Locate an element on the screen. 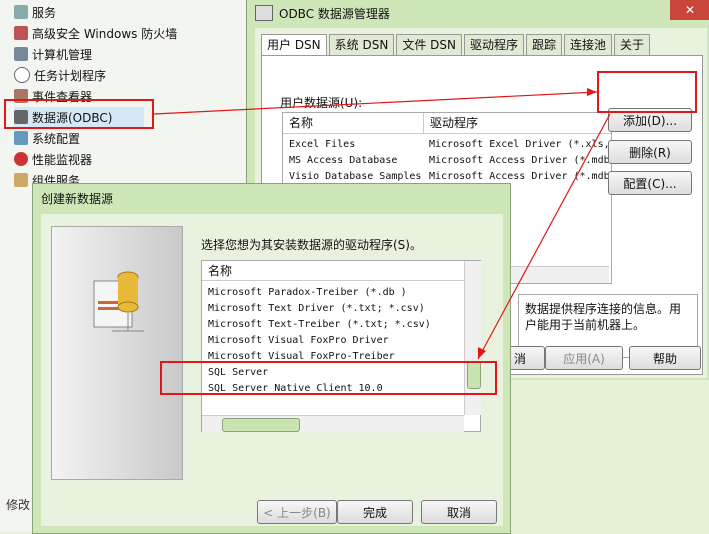 The width and height of the screenshot is (709, 534). arrow-add-to-sql is located at coordinates (544, 236).